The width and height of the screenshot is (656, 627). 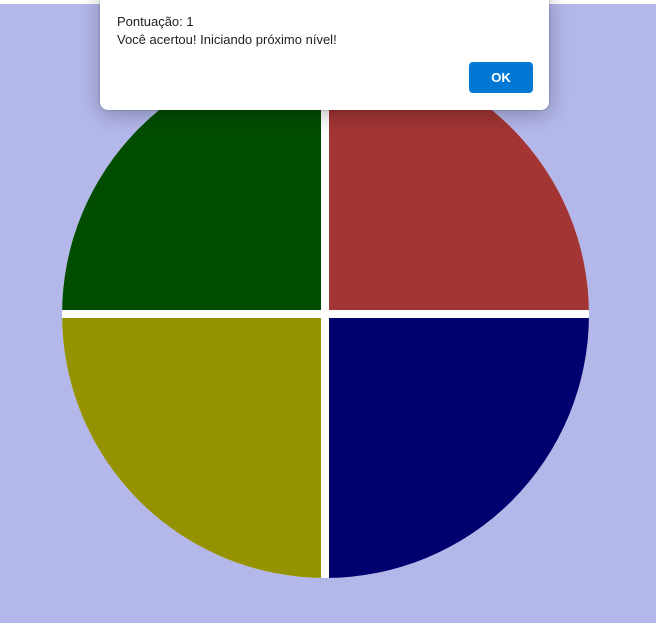 I want to click on ok-button: OK, so click(x=501, y=77).